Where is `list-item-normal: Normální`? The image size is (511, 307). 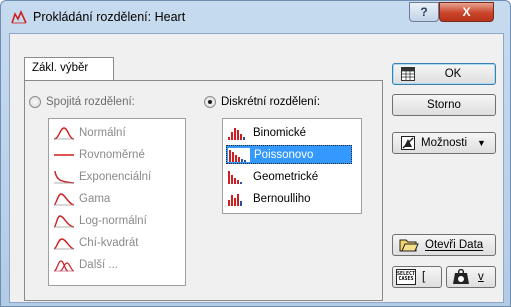 list-item-normal: Normální is located at coordinates (115, 132).